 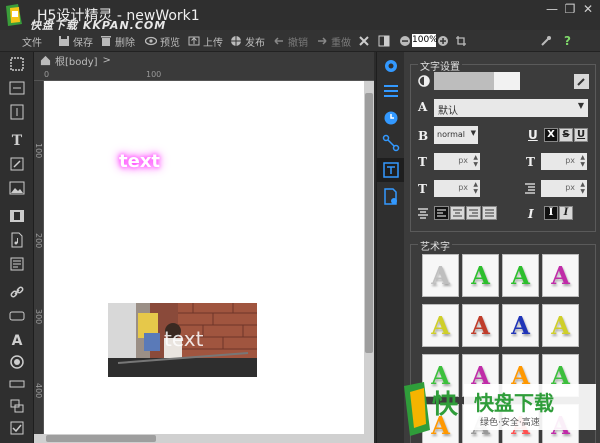 I want to click on eyedropper-button, so click(x=547, y=41).